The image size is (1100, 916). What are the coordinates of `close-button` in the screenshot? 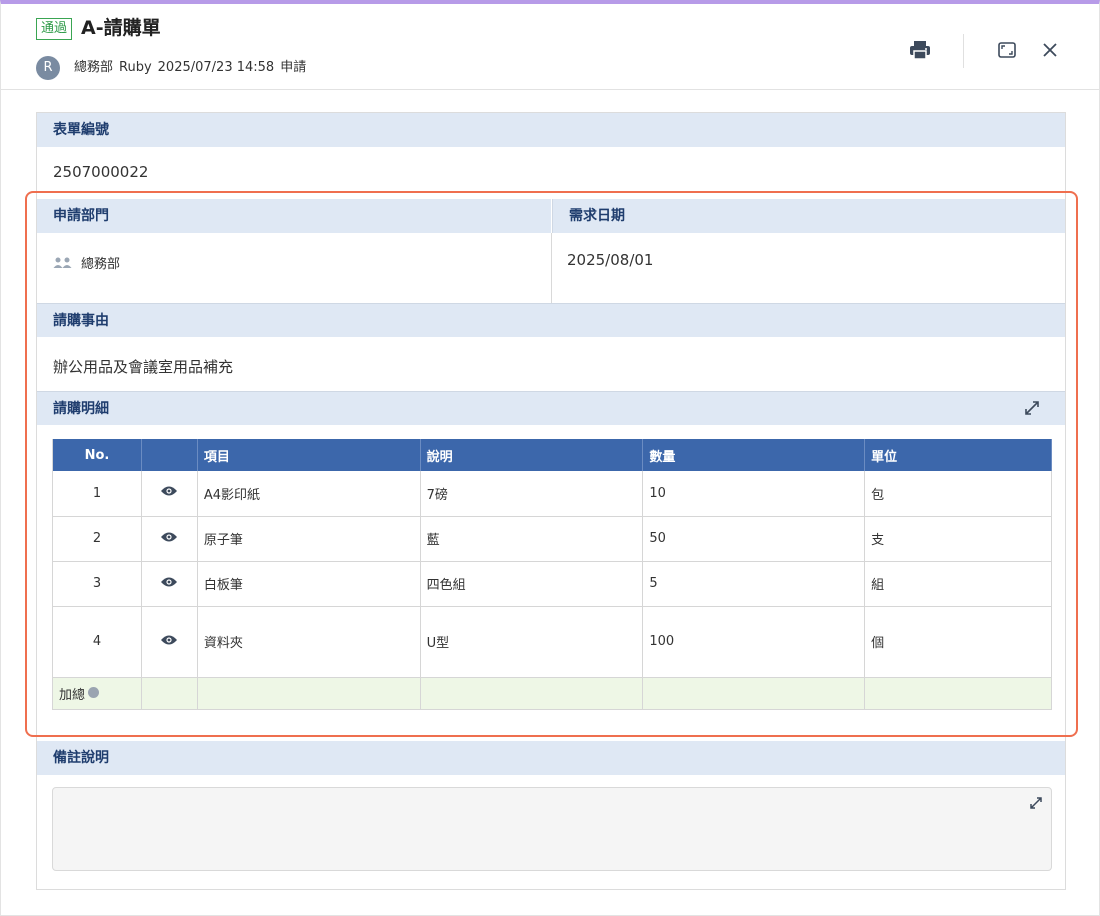 It's located at (1050, 50).